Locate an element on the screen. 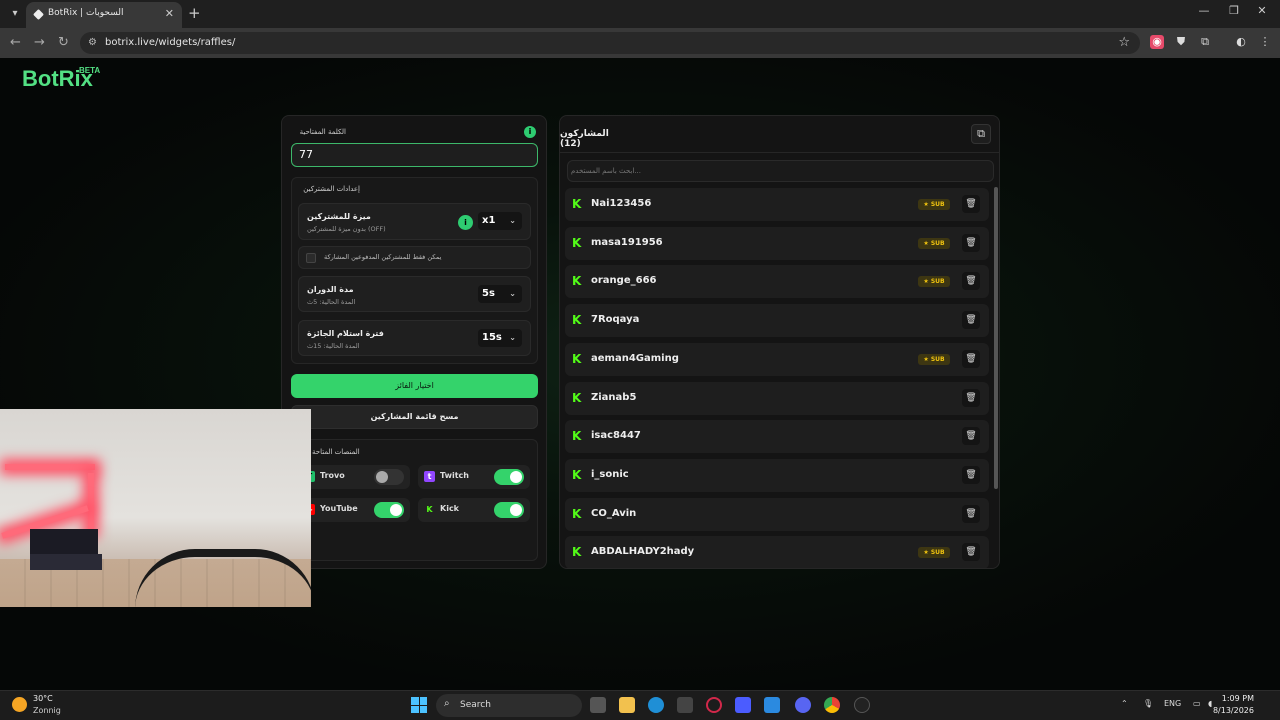 This screenshot has height=720, width=1280. pick-winner-button: اختيار الفائز is located at coordinates (414, 386).